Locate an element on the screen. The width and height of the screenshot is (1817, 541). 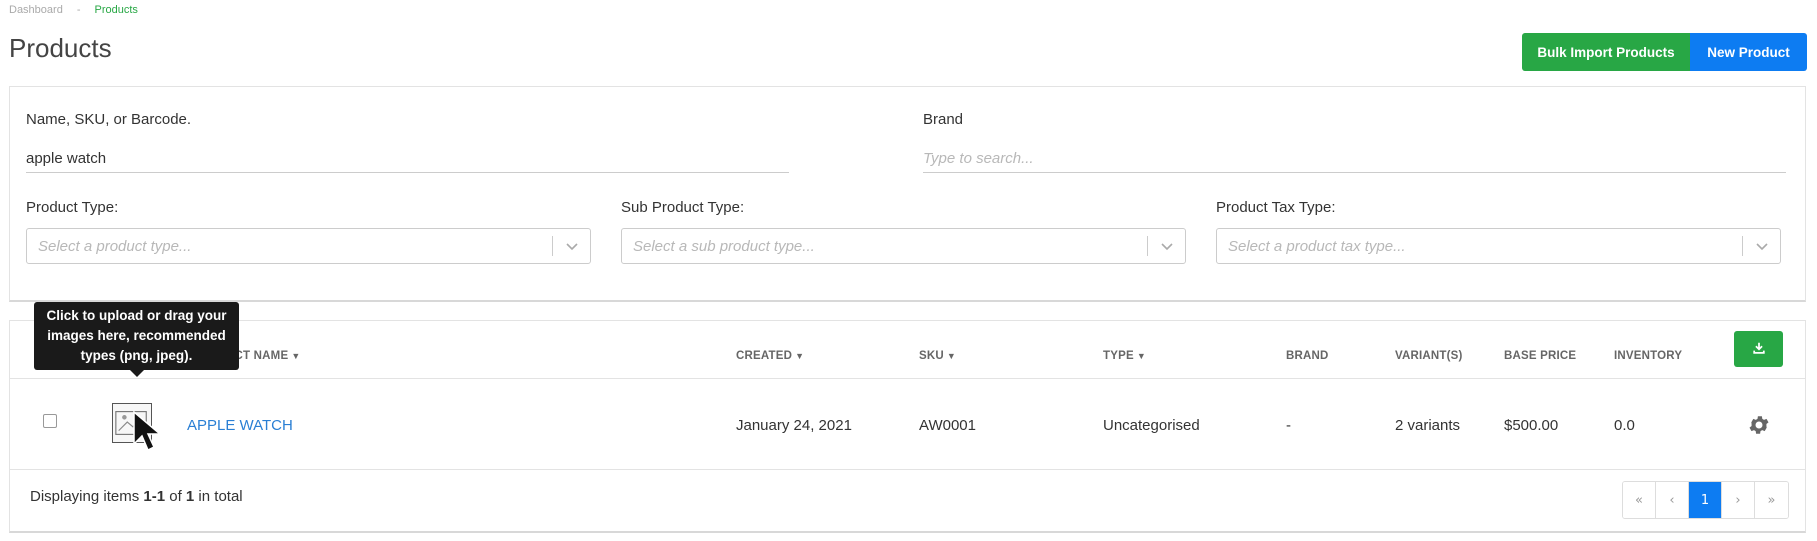
summary-range: 1-1 is located at coordinates (154, 496).